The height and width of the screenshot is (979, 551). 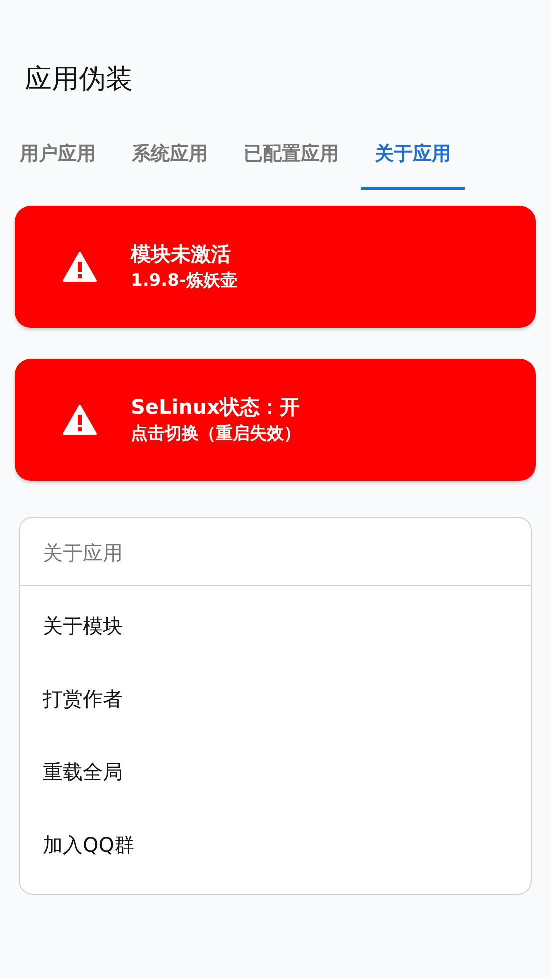 I want to click on list-item: 关于模块, so click(x=275, y=626).